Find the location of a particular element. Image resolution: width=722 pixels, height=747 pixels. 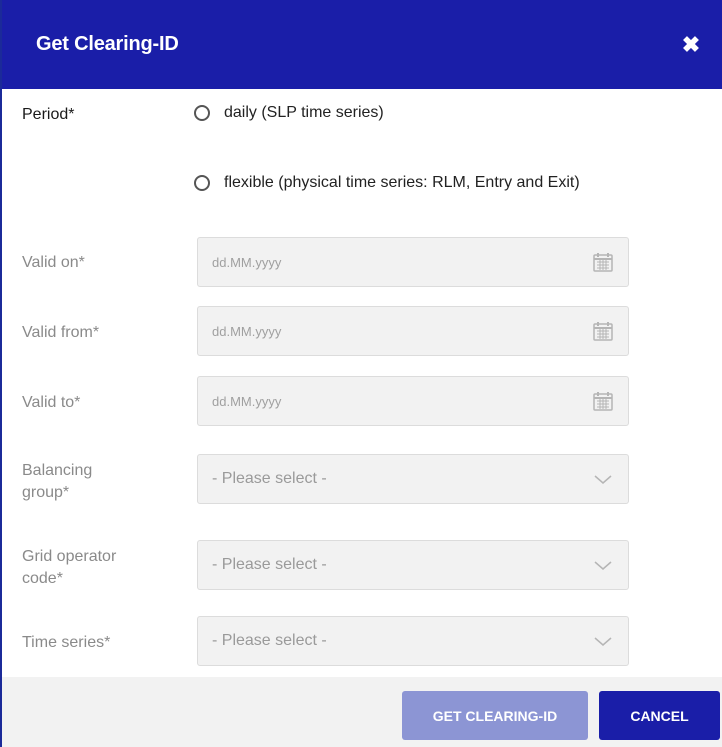

grid-operator-code-placeholder: - Please select - is located at coordinates (269, 564).